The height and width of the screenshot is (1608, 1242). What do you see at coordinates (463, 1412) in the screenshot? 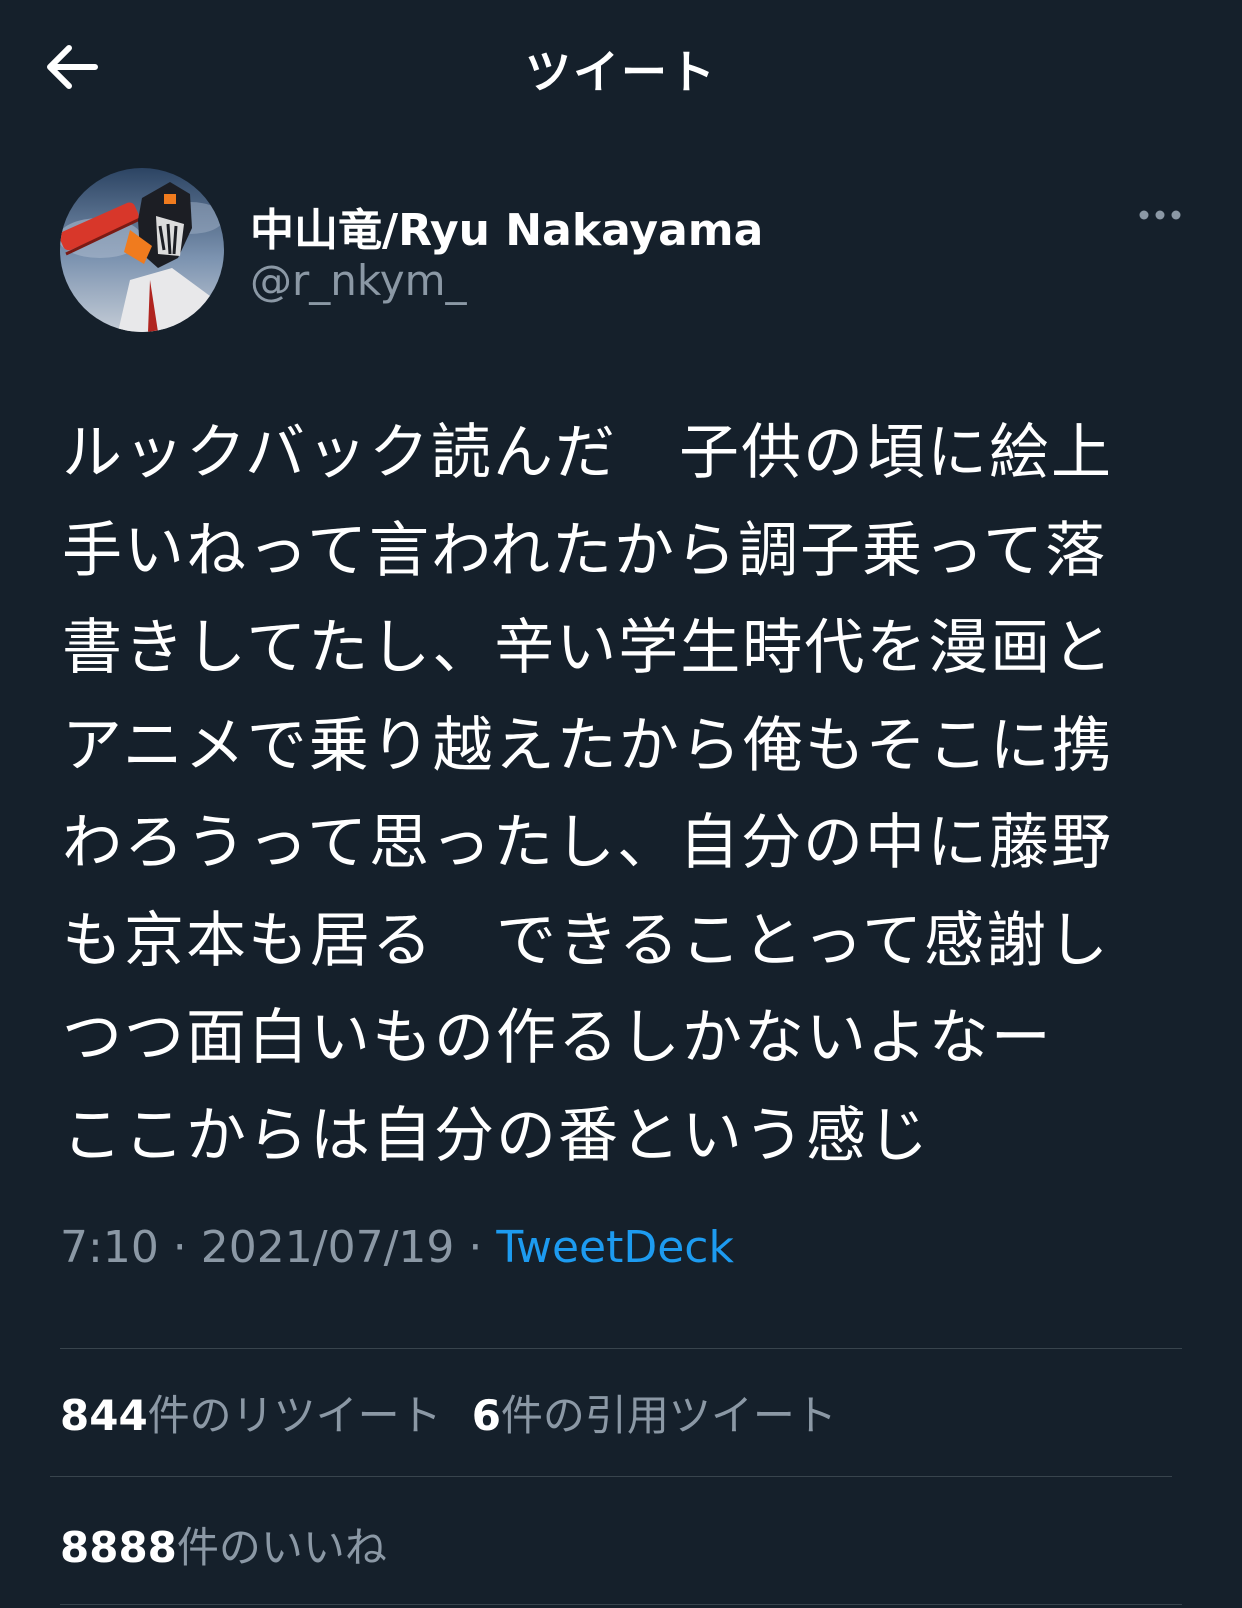
I see `retweet-stats-row: 844件のリツイート 6件の引用ツイート` at bounding box center [463, 1412].